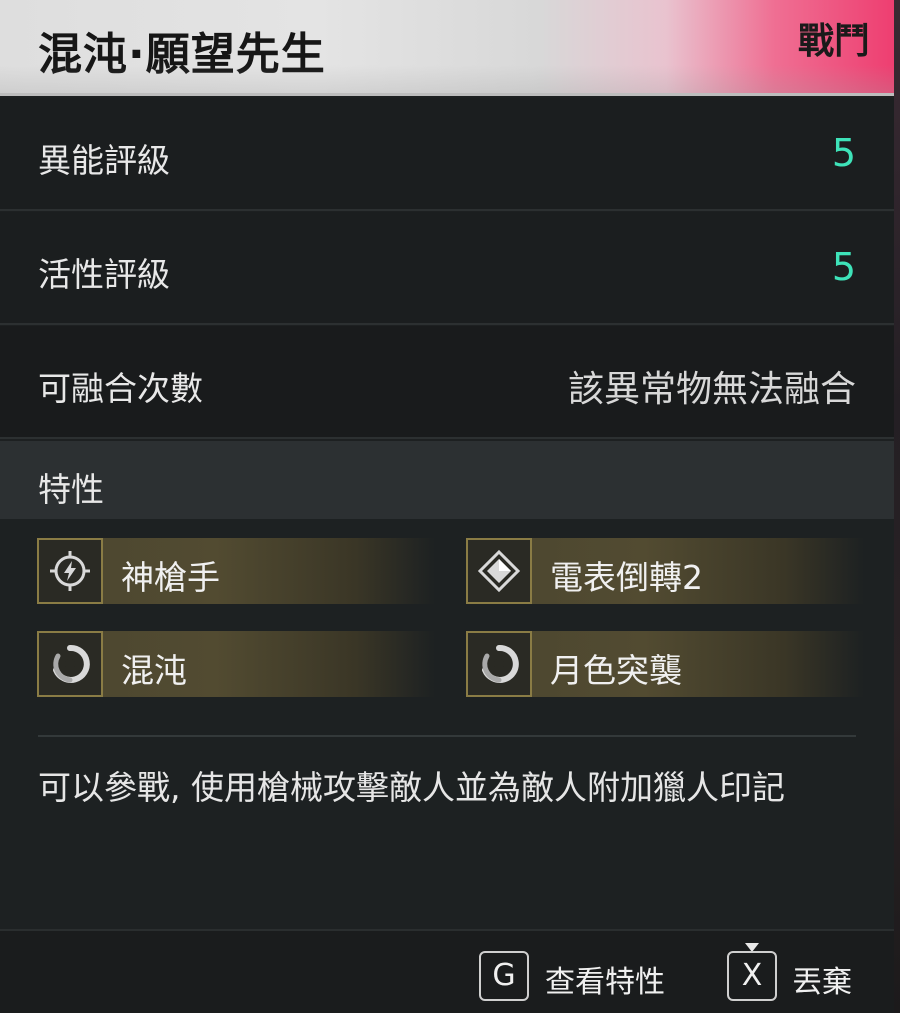 The width and height of the screenshot is (900, 1013). What do you see at coordinates (843, 267) in the screenshot?
I see `activity-rank-value: 5` at bounding box center [843, 267].